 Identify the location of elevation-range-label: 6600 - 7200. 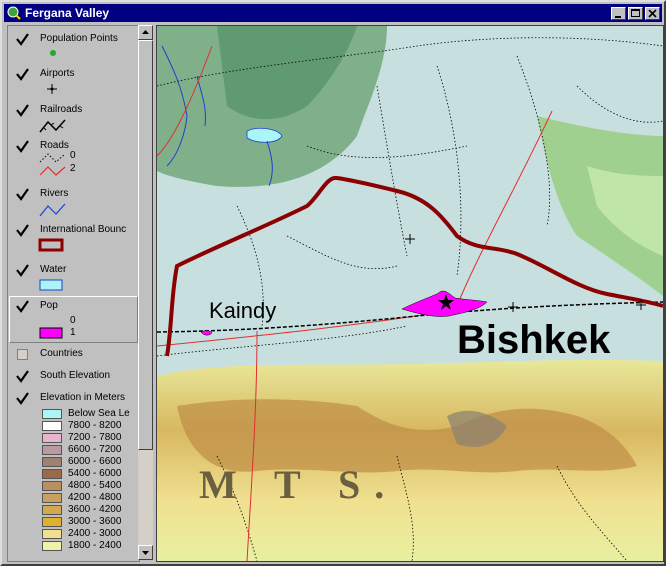
(95, 449).